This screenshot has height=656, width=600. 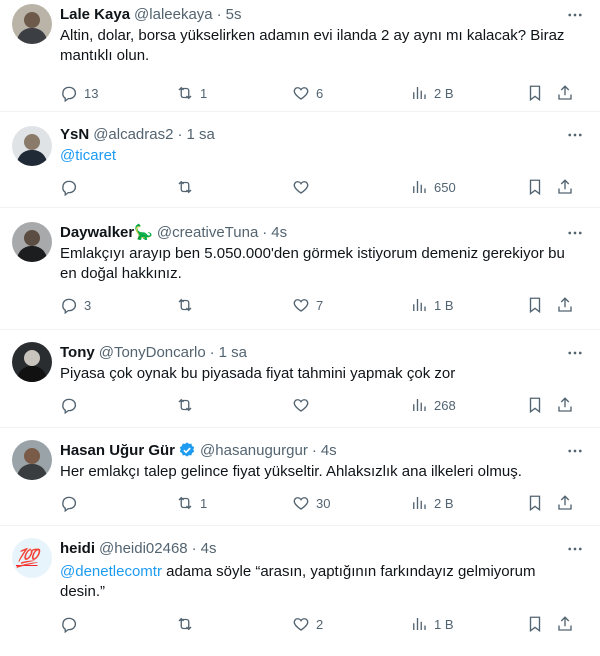 I want to click on reply-button: 3, so click(x=75, y=305).